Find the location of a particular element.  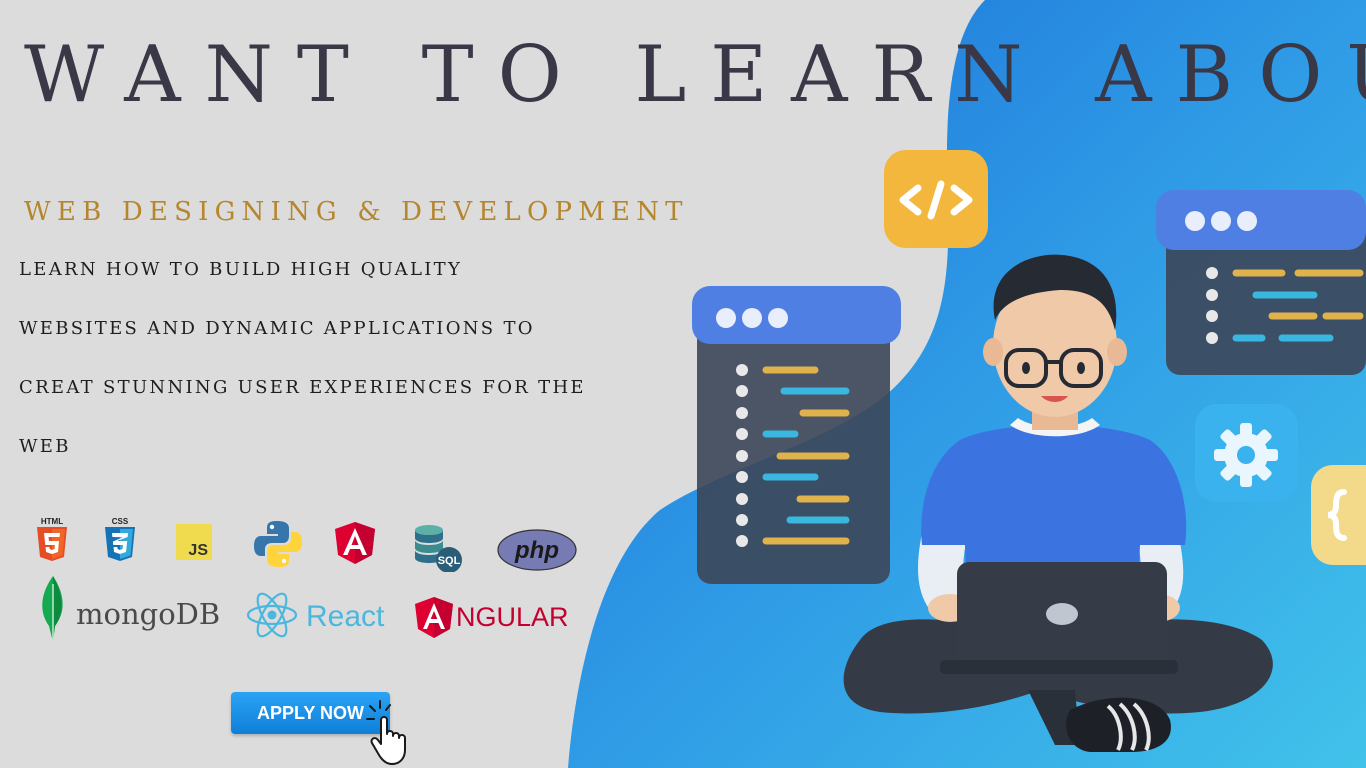

php-logo: php is located at coordinates (537, 550).